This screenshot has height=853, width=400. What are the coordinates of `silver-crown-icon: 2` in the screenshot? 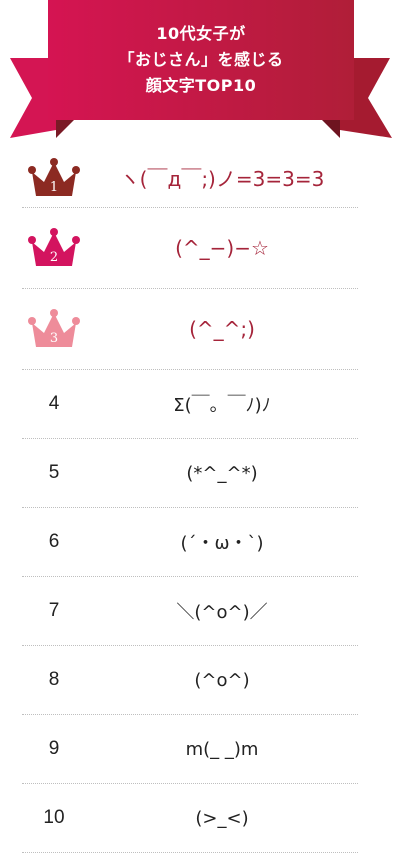 It's located at (54, 248).